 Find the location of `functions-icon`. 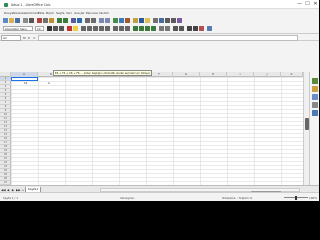

functions-icon is located at coordinates (315, 113).